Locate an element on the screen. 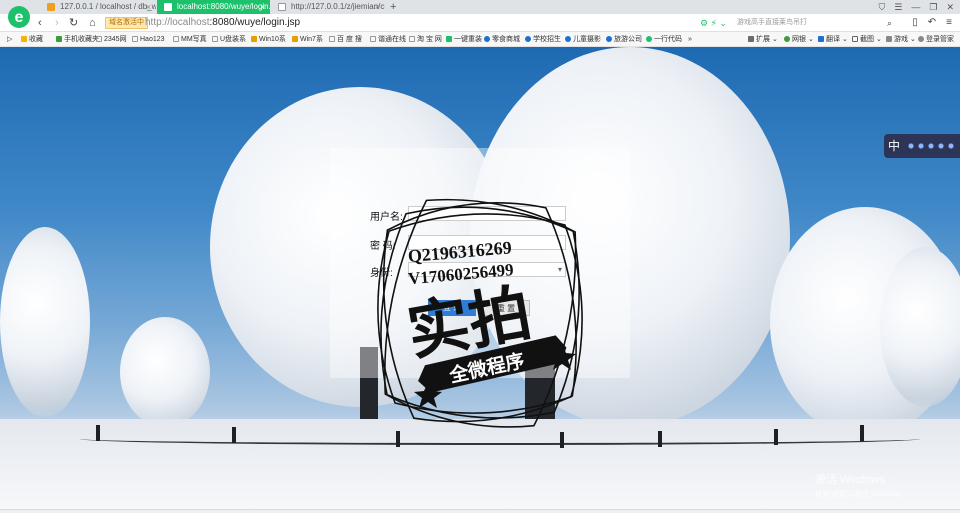 Image resolution: width=960 pixels, height=513 pixels. banking-button: 网银 ⌄ is located at coordinates (799, 39).